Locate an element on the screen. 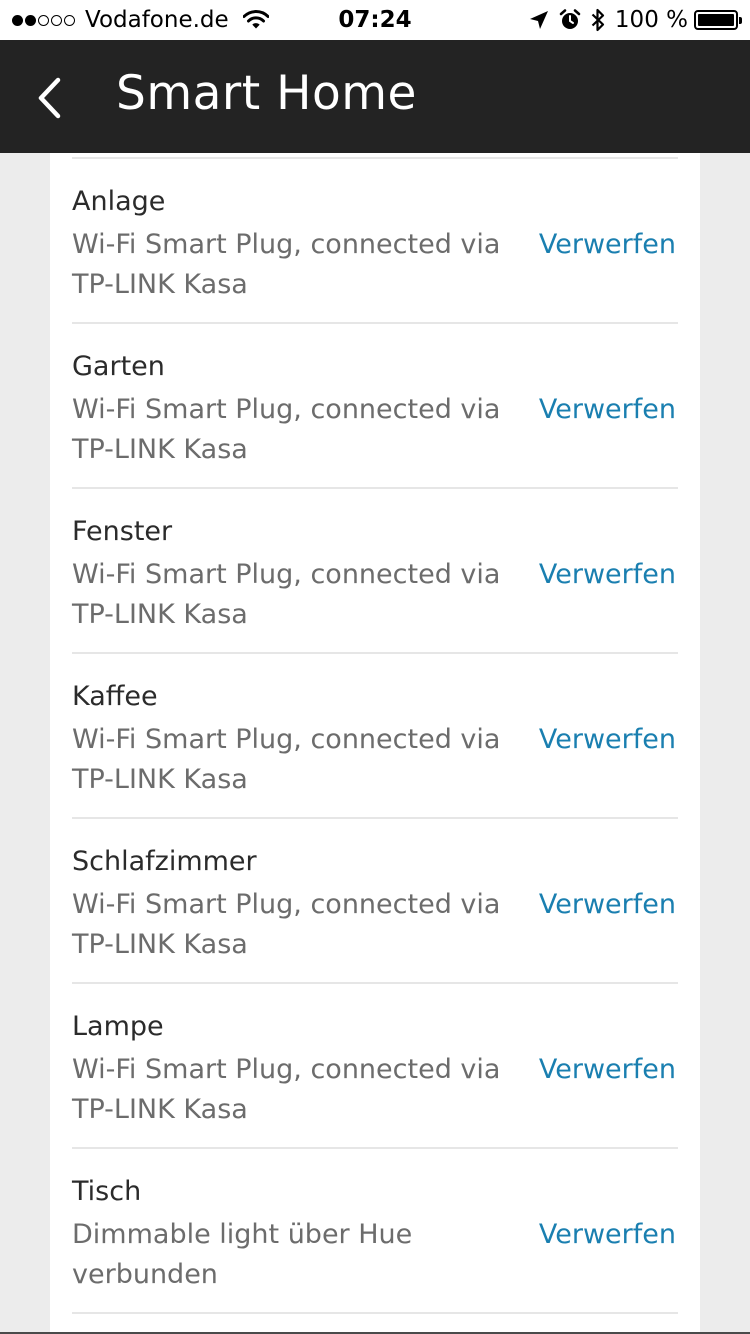 The width and height of the screenshot is (750, 1334). device-name: Garten is located at coordinates (118, 366).